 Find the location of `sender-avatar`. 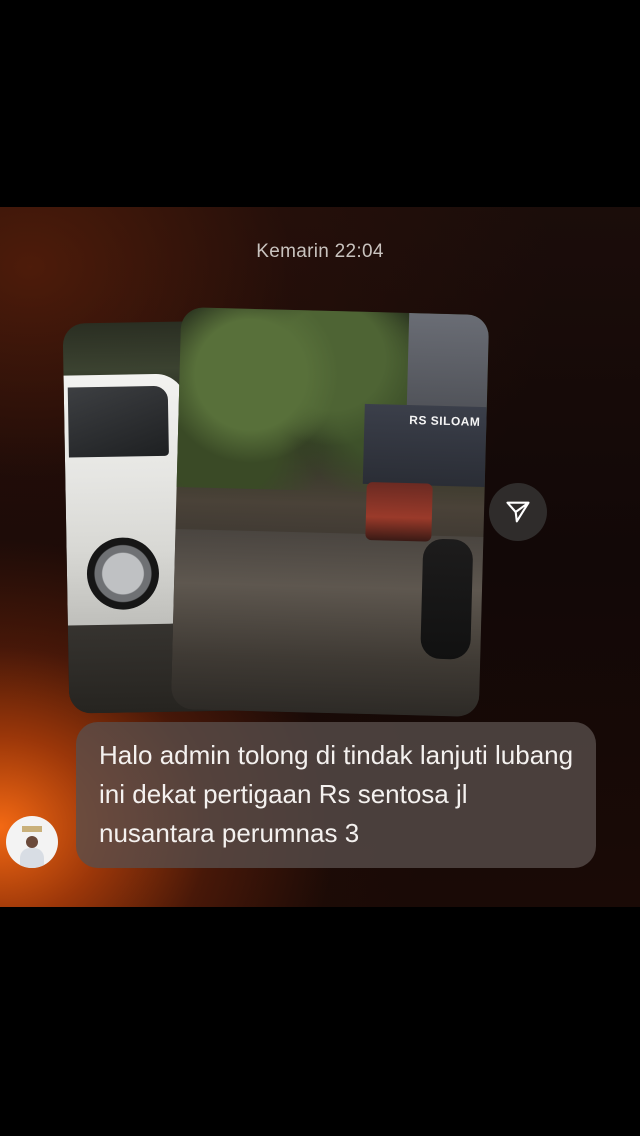

sender-avatar is located at coordinates (32, 842).